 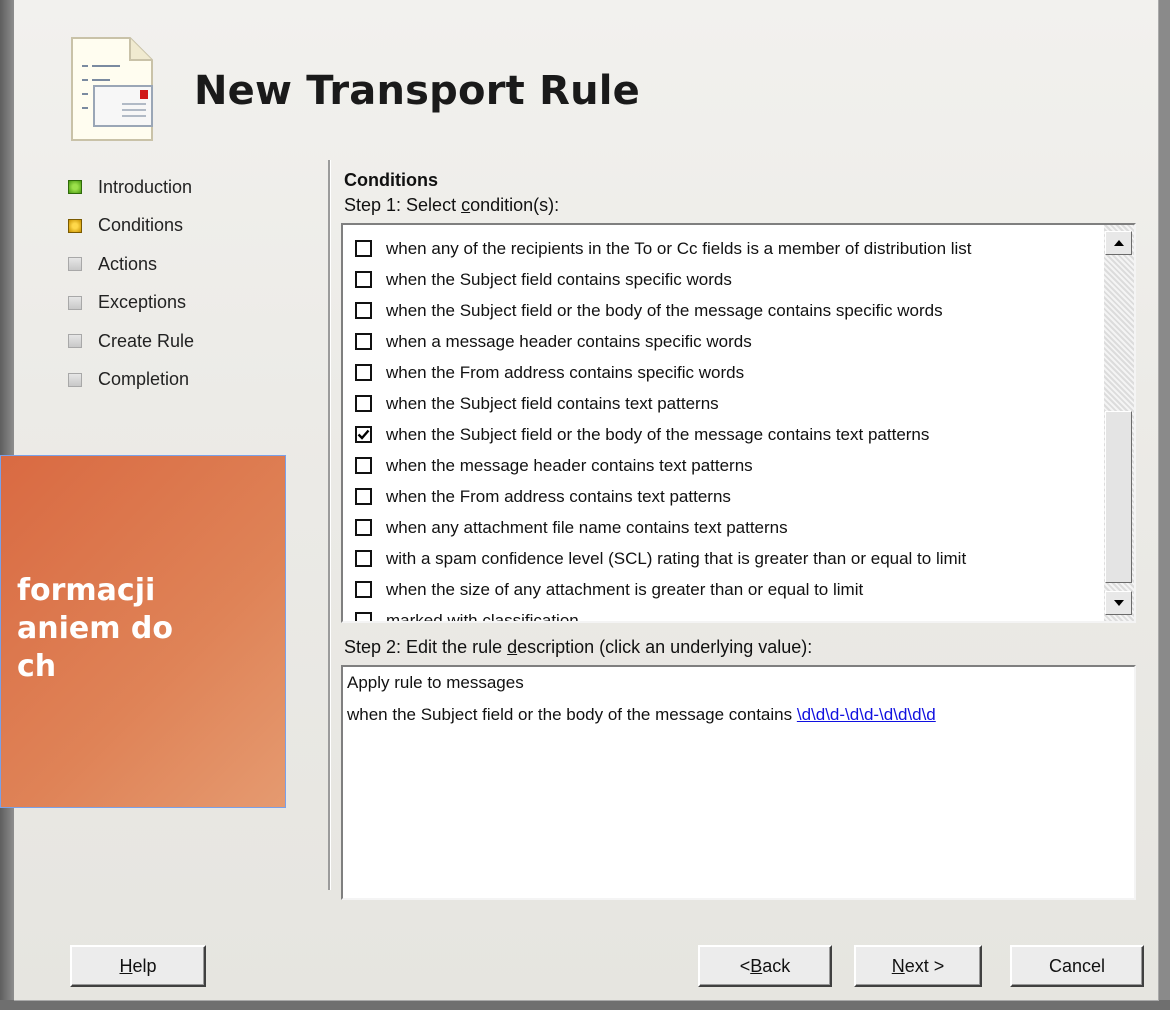 I want to click on wizard-step-label: Exceptions, so click(x=142, y=302).